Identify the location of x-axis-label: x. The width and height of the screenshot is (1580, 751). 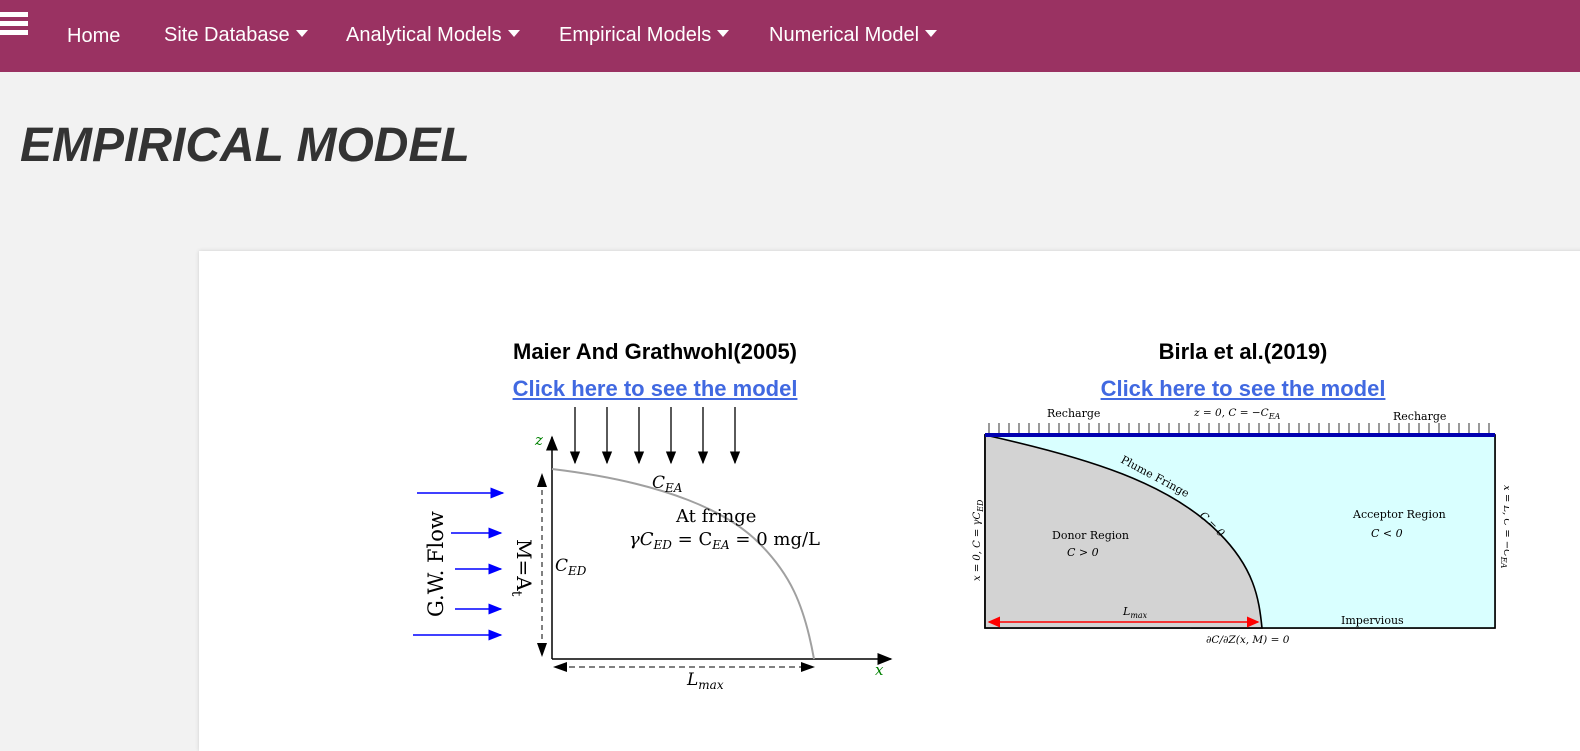
(879, 670).